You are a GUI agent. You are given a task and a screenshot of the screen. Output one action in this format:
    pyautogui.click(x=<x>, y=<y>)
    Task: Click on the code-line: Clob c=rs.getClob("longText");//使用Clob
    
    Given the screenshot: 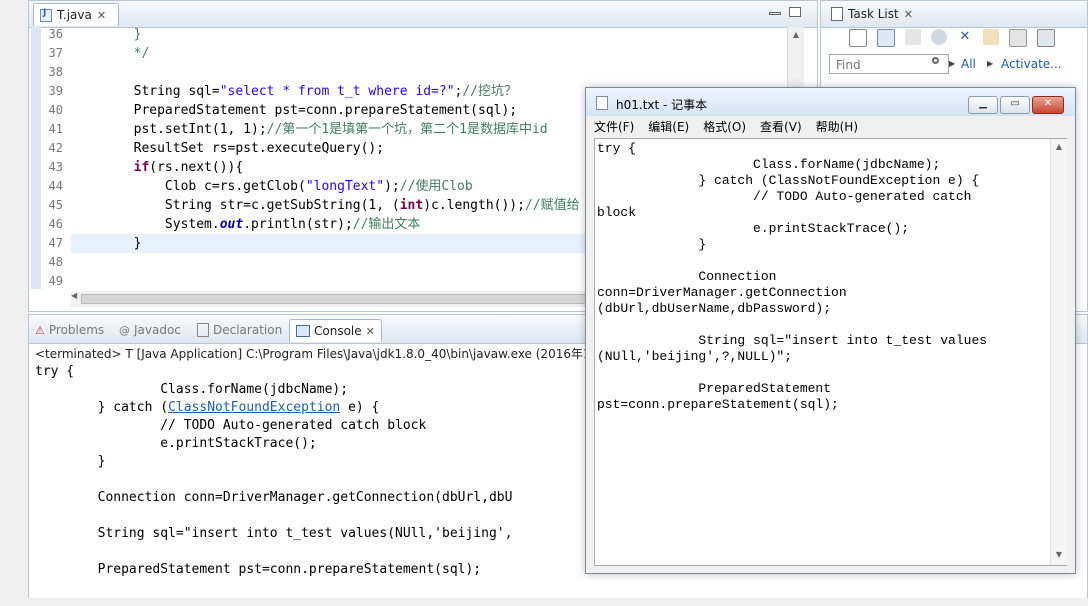 What is the action you would take?
    pyautogui.click(x=272, y=186)
    